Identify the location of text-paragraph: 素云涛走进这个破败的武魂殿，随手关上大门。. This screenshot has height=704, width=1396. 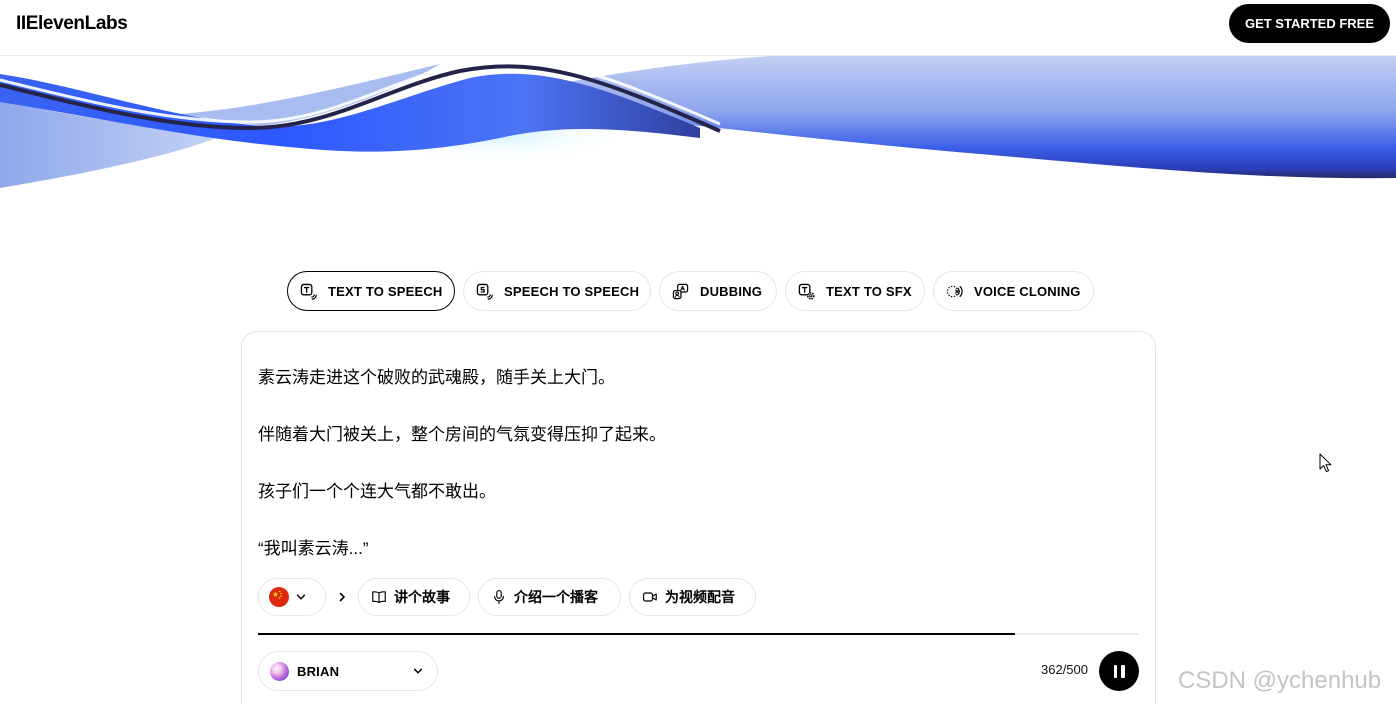
(436, 377).